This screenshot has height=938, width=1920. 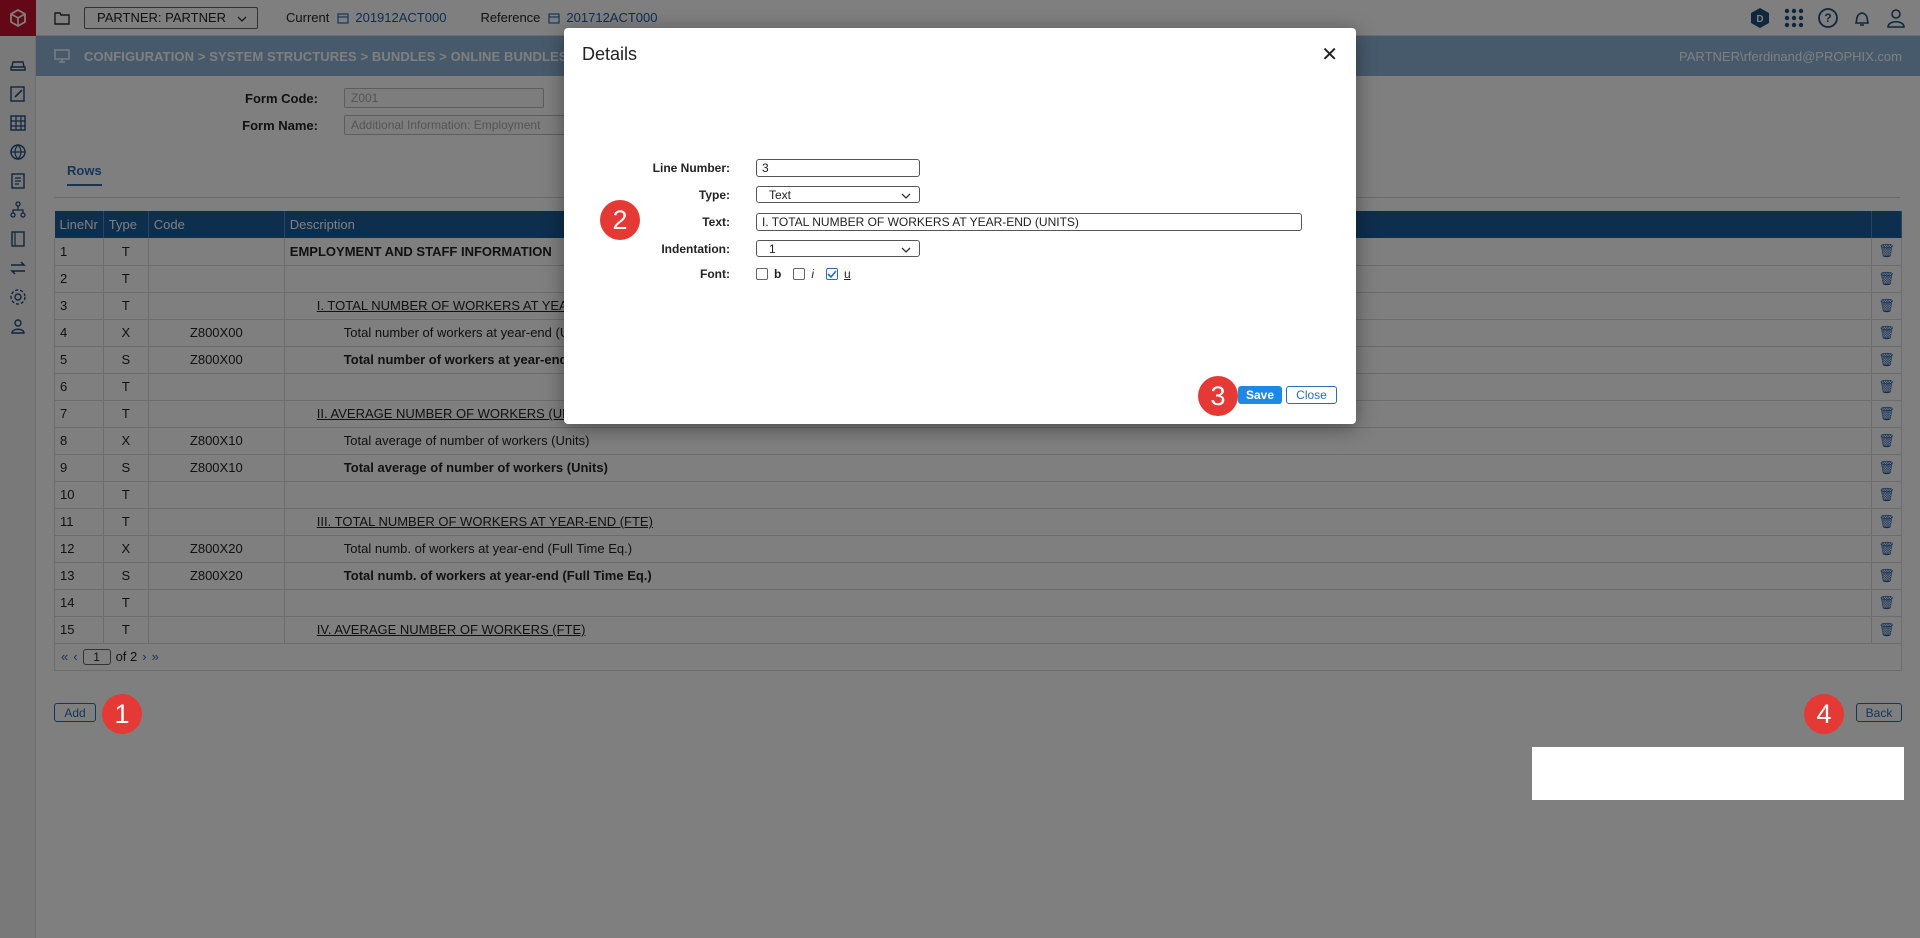 I want to click on indentation-select-value: 1, so click(x=772, y=248).